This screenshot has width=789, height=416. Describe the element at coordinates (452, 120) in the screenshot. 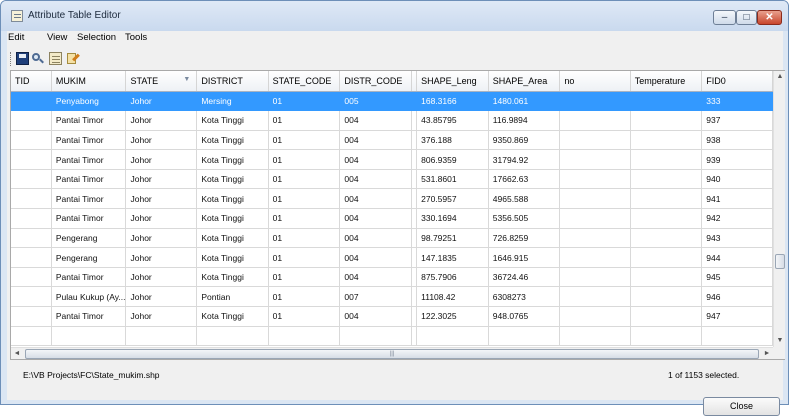

I see `table-cell: 43.85795` at that location.